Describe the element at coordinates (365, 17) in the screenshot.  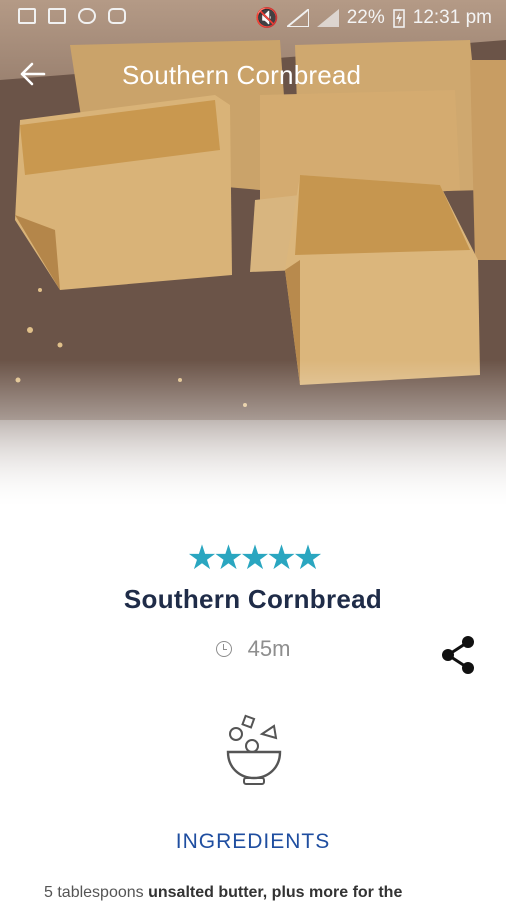
I see `battery-percent: 22%` at that location.